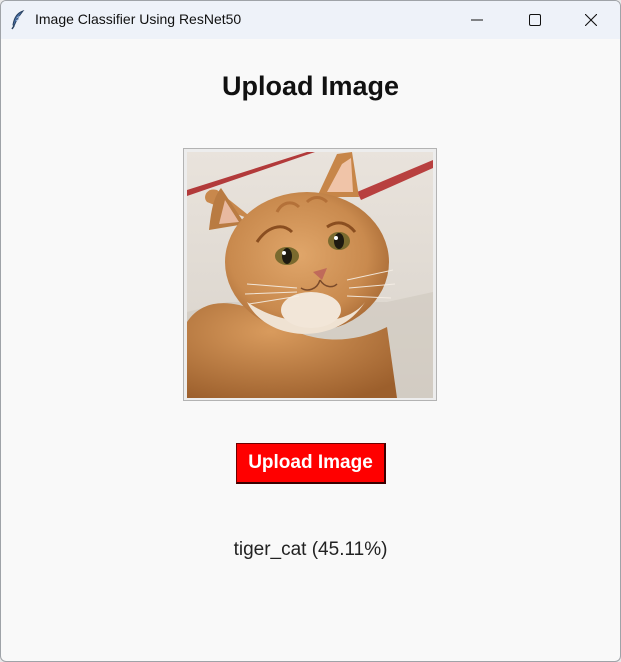  I want to click on cat-photo, so click(310, 275).